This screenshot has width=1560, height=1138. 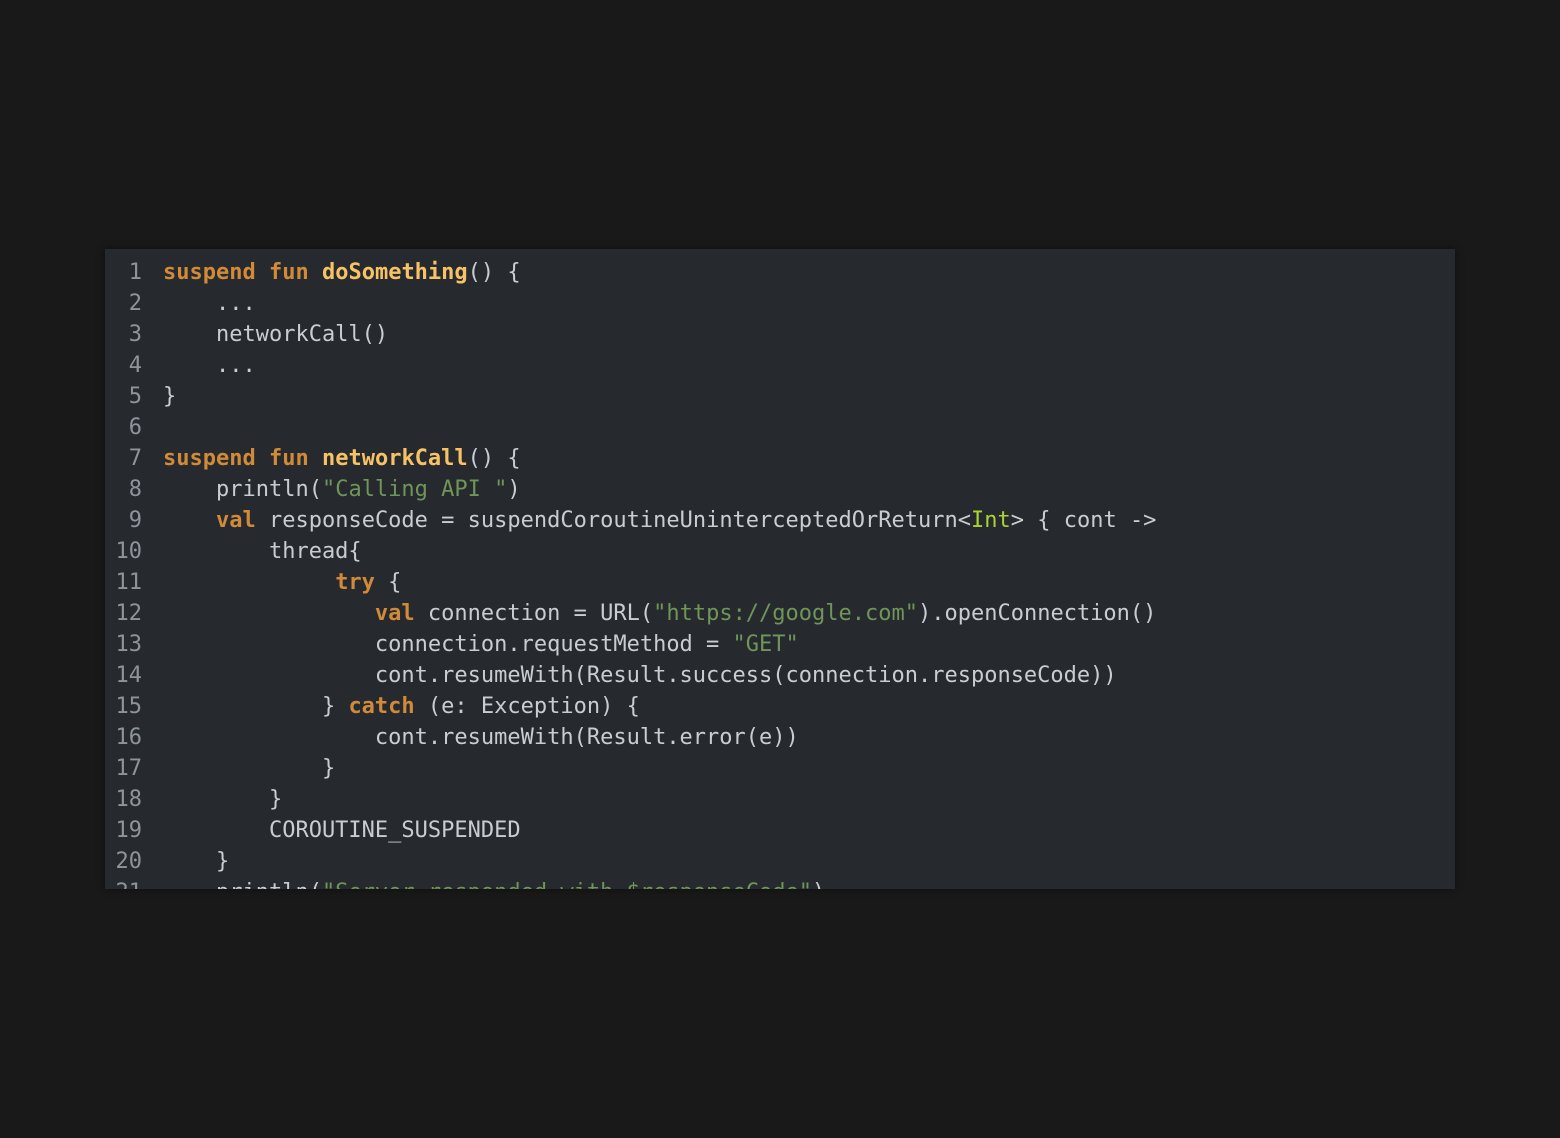 I want to click on code-line: 20 }, so click(x=780, y=861).